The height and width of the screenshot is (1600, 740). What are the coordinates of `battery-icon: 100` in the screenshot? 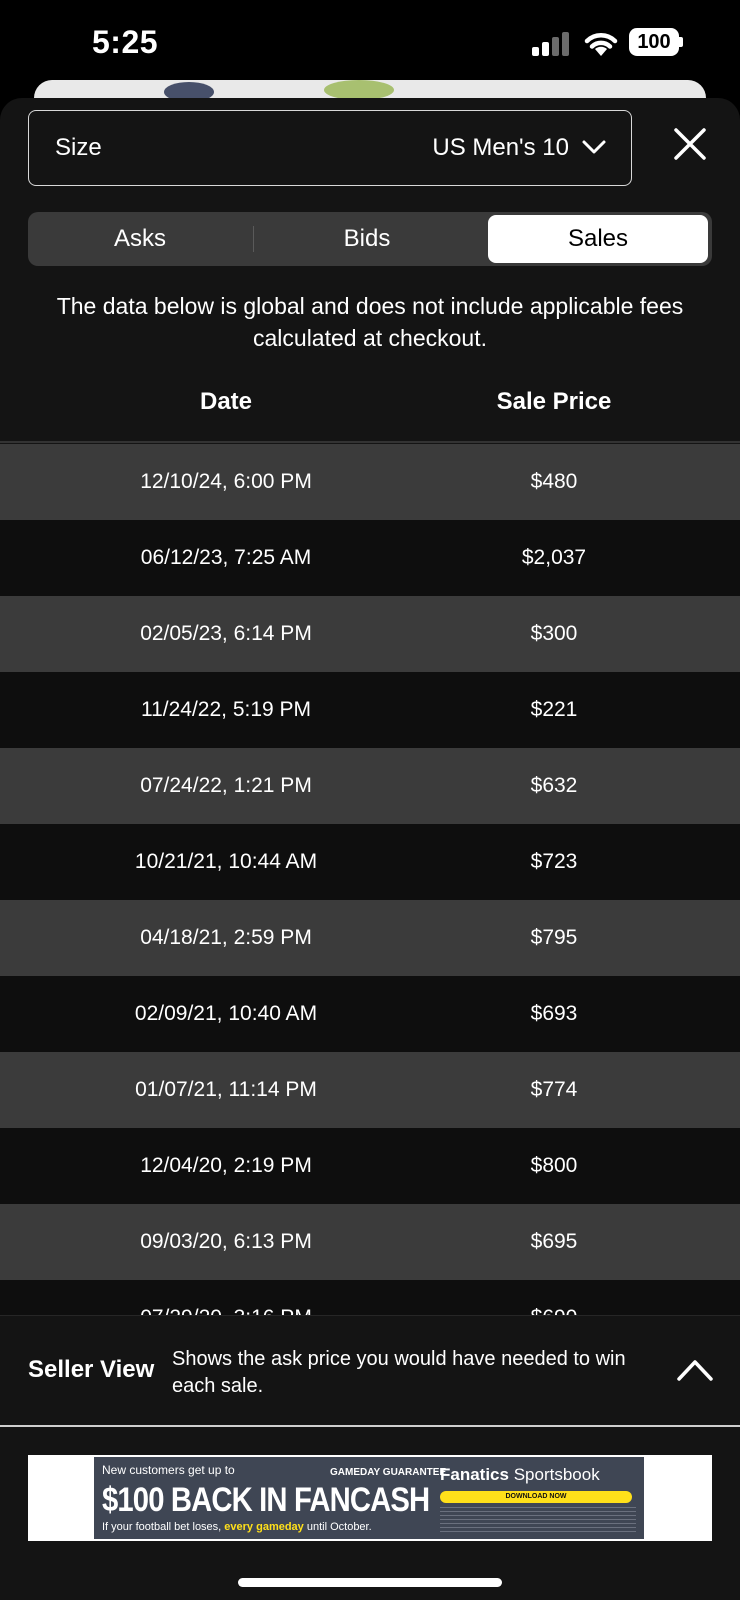 It's located at (656, 43).